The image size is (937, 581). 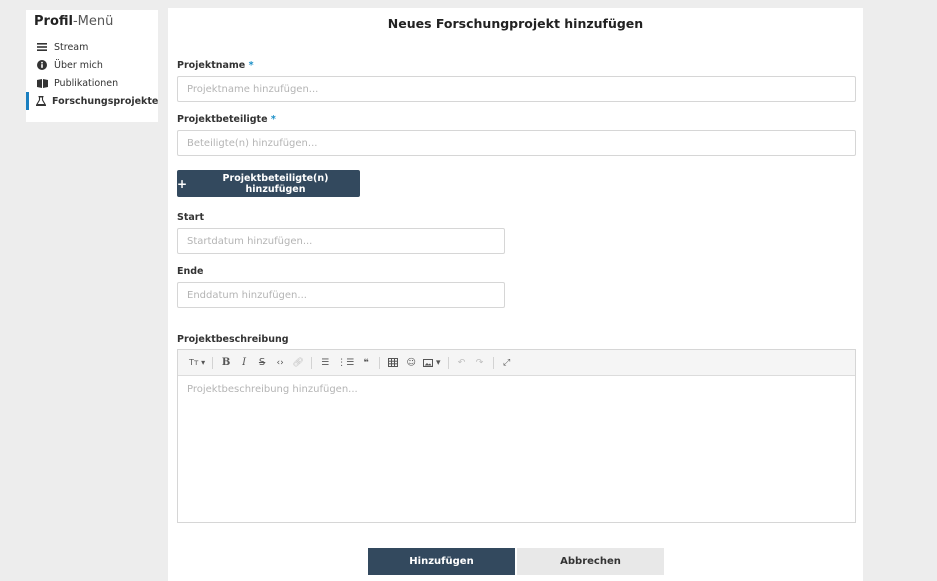 I want to click on strikethrough-icon: S, so click(x=262, y=363).